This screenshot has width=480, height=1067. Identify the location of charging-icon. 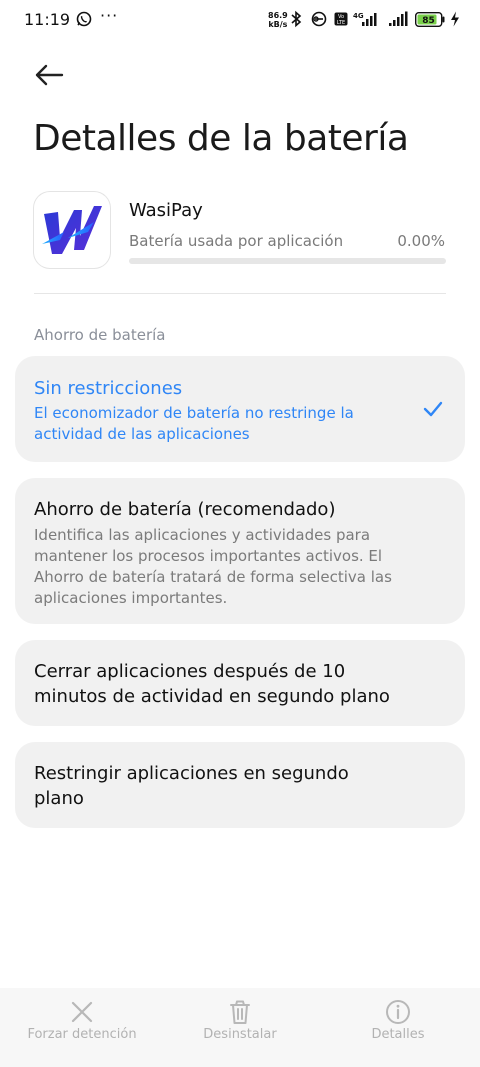
(455, 19).